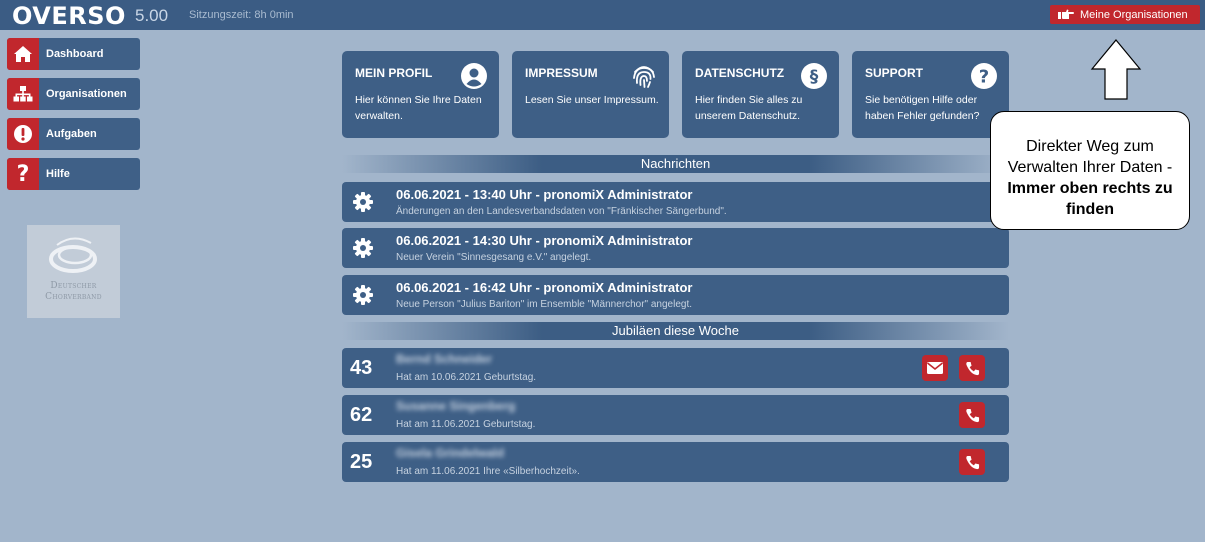 The image size is (1205, 542). Describe the element at coordinates (894, 73) in the screenshot. I see `card-title: SUPPORT` at that location.